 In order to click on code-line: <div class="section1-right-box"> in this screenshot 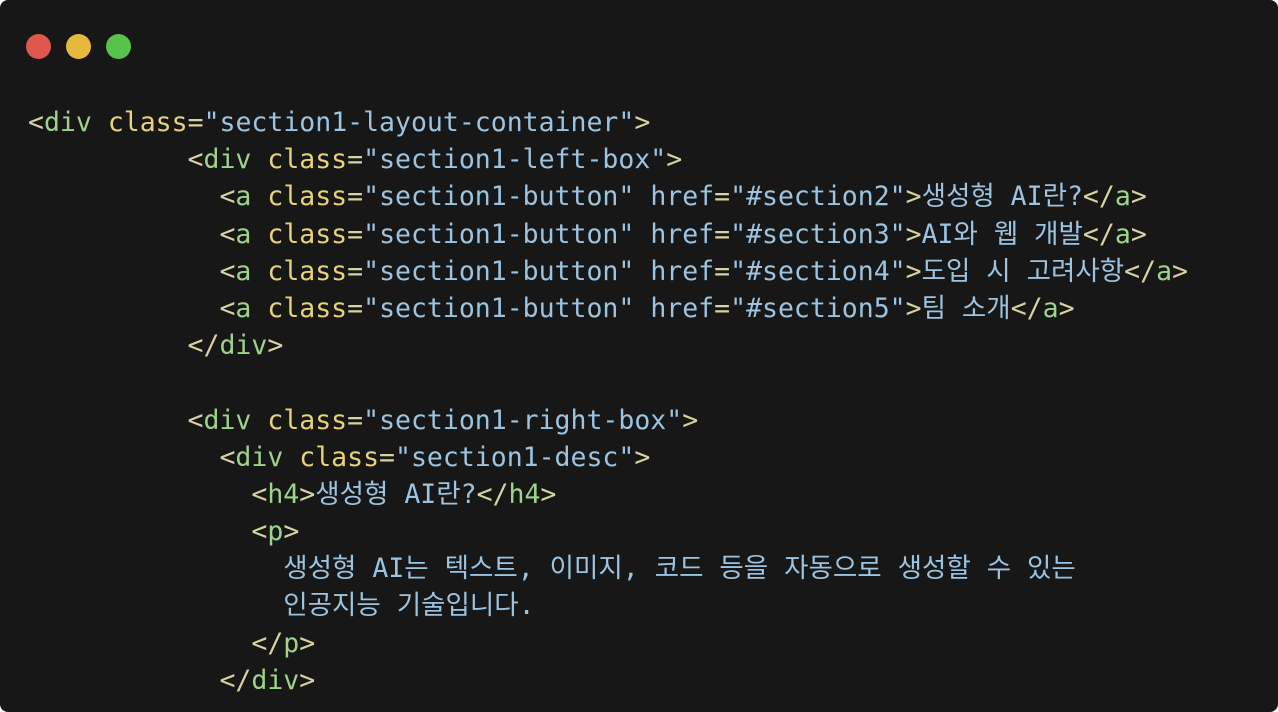, I will do `click(608, 420)`.